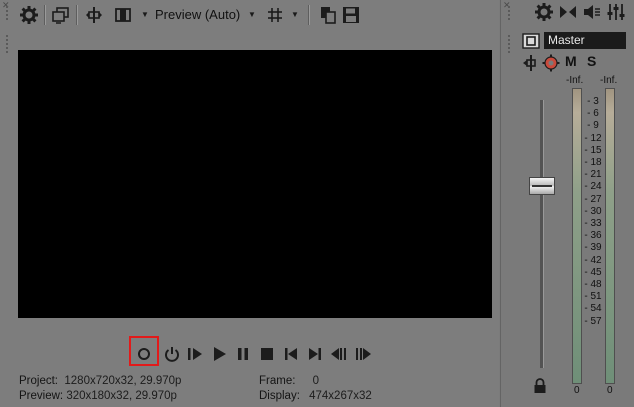 The image size is (634, 407). What do you see at coordinates (568, 12) in the screenshot?
I see `downmix-icon` at bounding box center [568, 12].